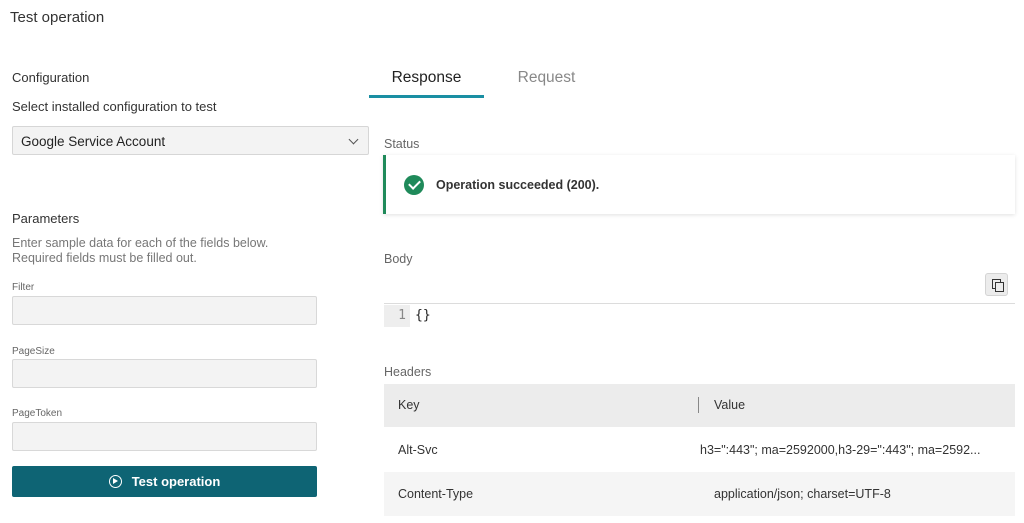 The image size is (1024, 523). Describe the element at coordinates (164, 436) in the screenshot. I see `pagetoken-input` at that location.